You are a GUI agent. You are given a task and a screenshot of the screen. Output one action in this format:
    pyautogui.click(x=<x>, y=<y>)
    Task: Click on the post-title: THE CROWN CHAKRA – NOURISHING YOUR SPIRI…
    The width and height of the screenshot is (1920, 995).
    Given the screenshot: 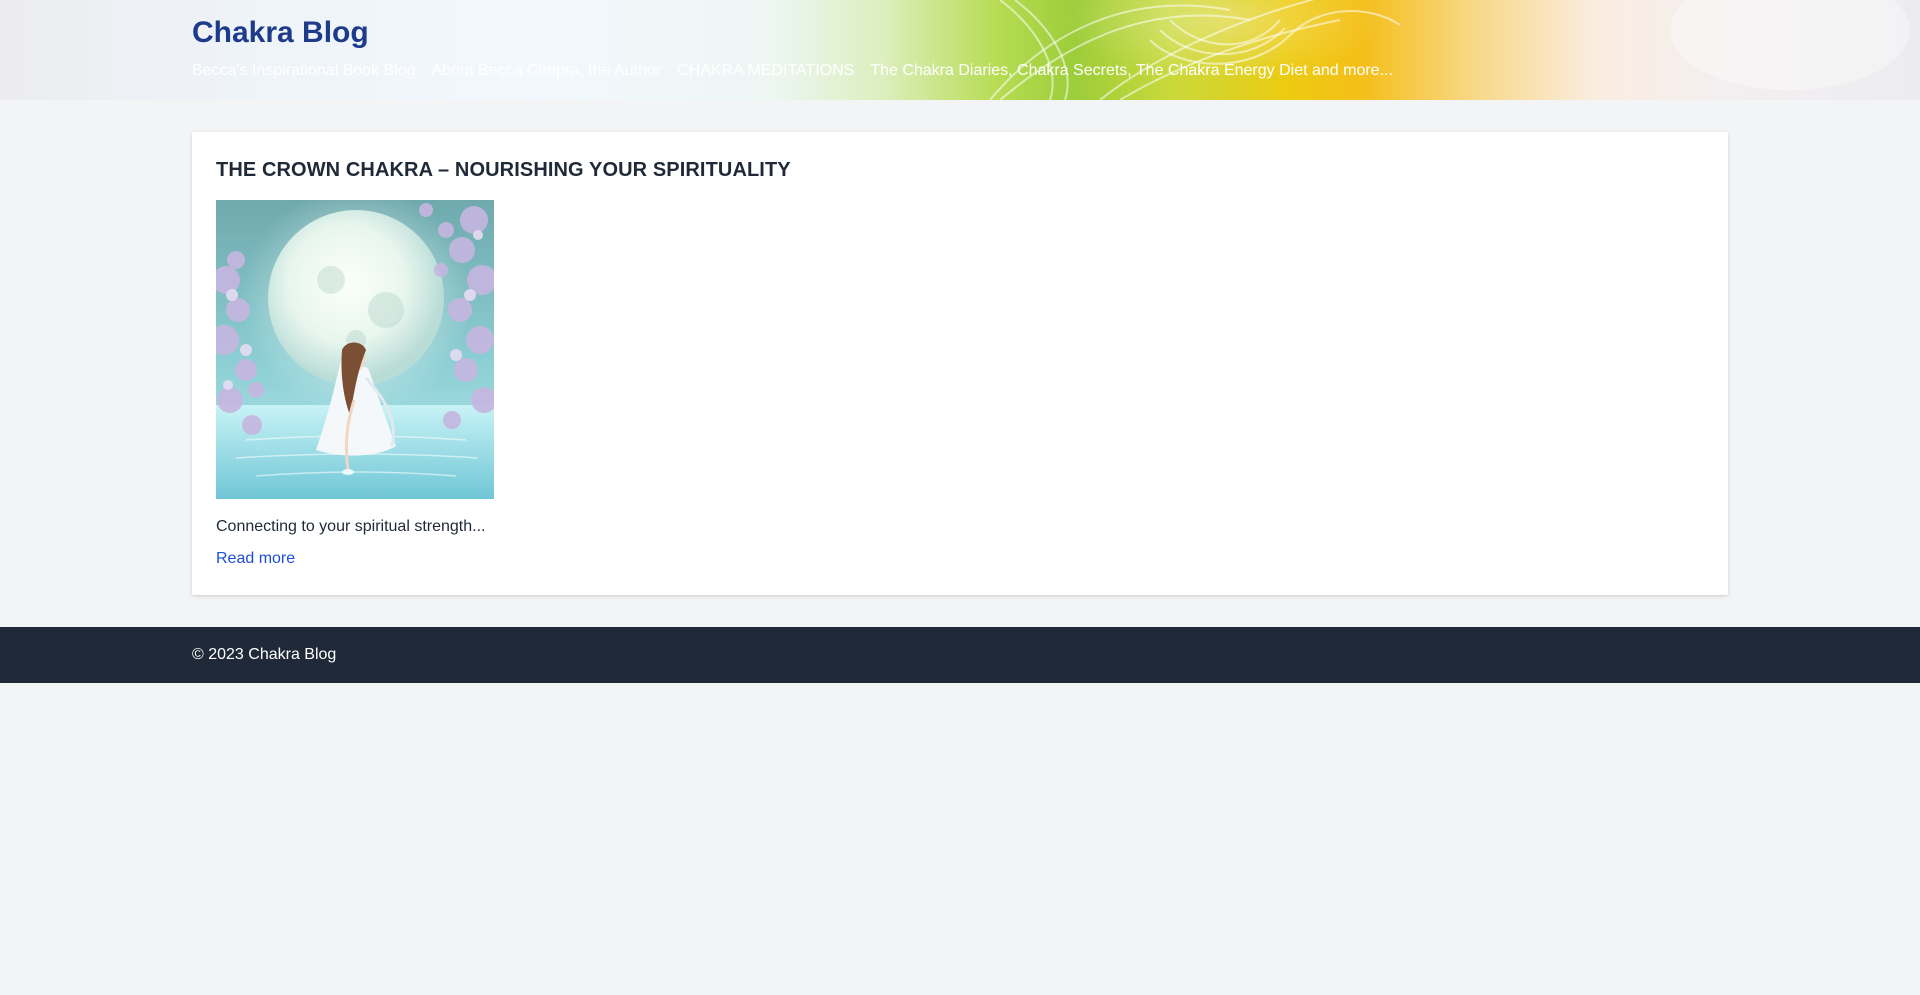 What is the action you would take?
    pyautogui.click(x=503, y=170)
    